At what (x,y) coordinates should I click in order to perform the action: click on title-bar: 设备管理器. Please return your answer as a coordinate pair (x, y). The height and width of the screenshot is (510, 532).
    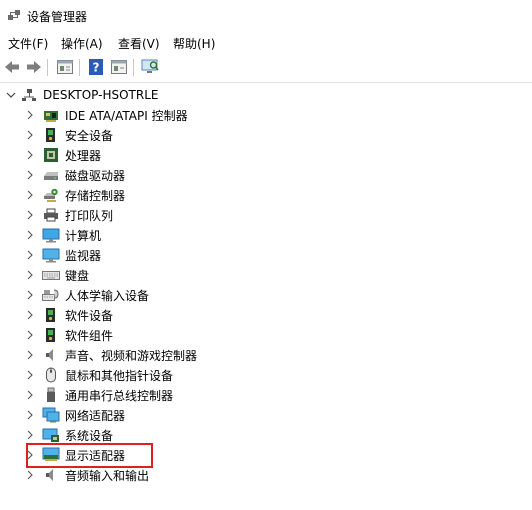
    Looking at the image, I should click on (266, 15).